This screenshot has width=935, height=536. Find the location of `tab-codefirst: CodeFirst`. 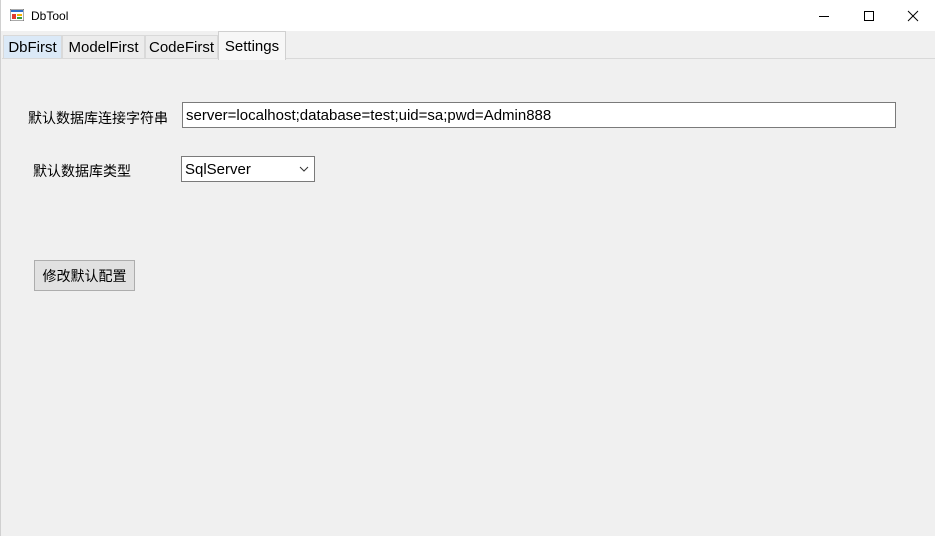

tab-codefirst: CodeFirst is located at coordinates (181, 47).